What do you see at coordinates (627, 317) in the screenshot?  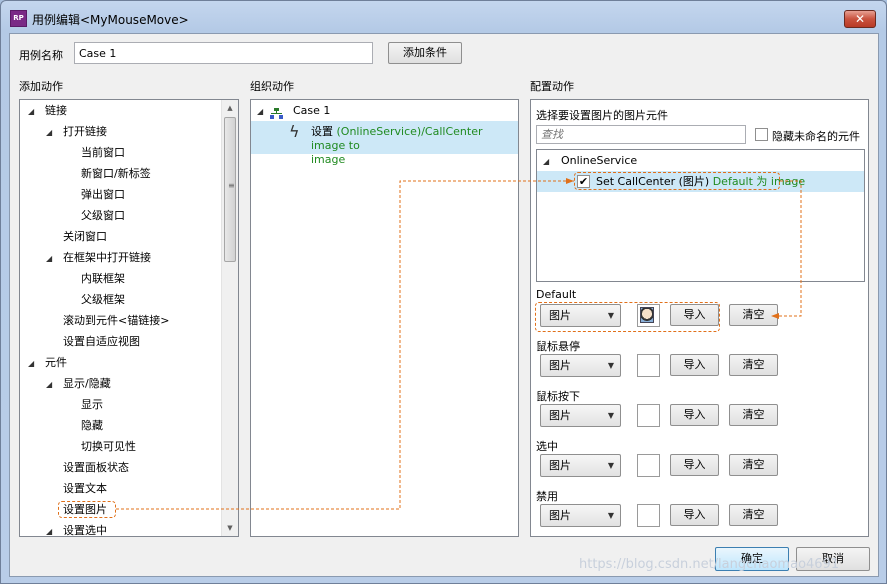 I see `highlight-default-state` at bounding box center [627, 317].